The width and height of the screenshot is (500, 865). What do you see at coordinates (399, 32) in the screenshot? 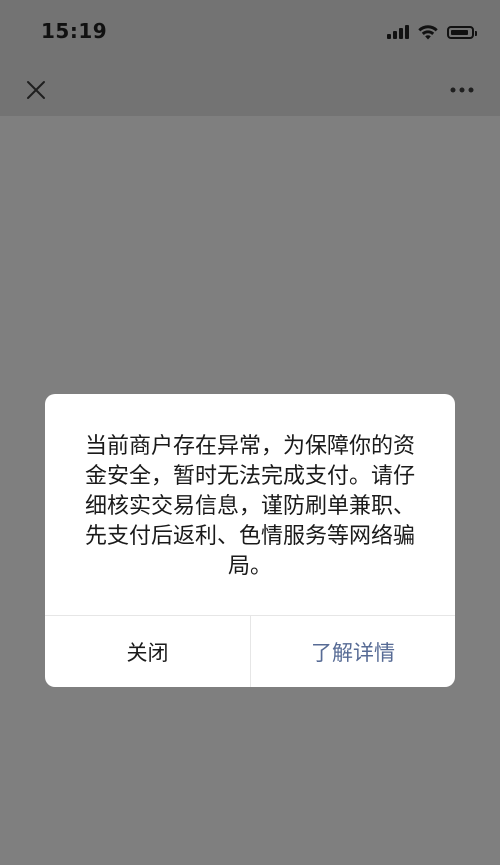
I see `signal-icon` at bounding box center [399, 32].